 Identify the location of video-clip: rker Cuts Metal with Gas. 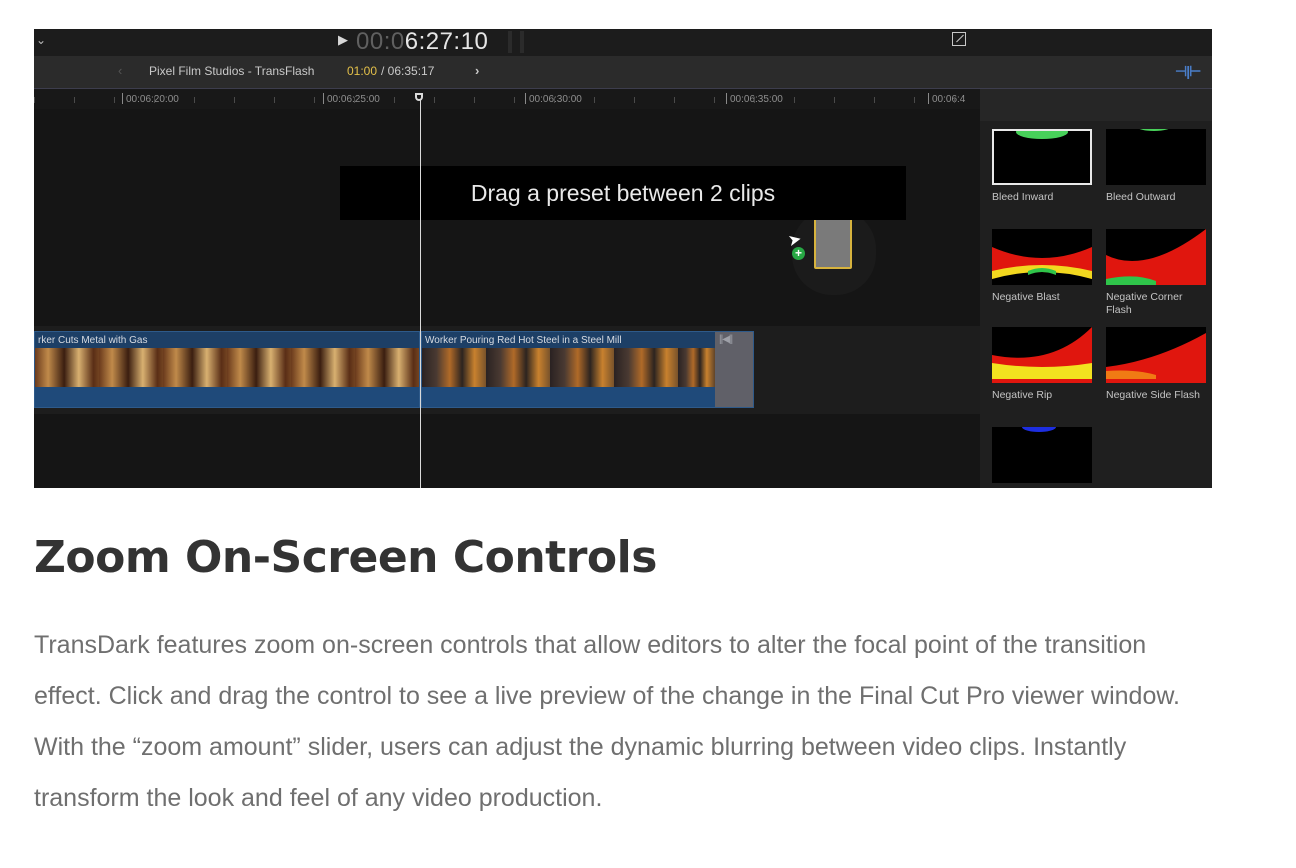
(227, 369).